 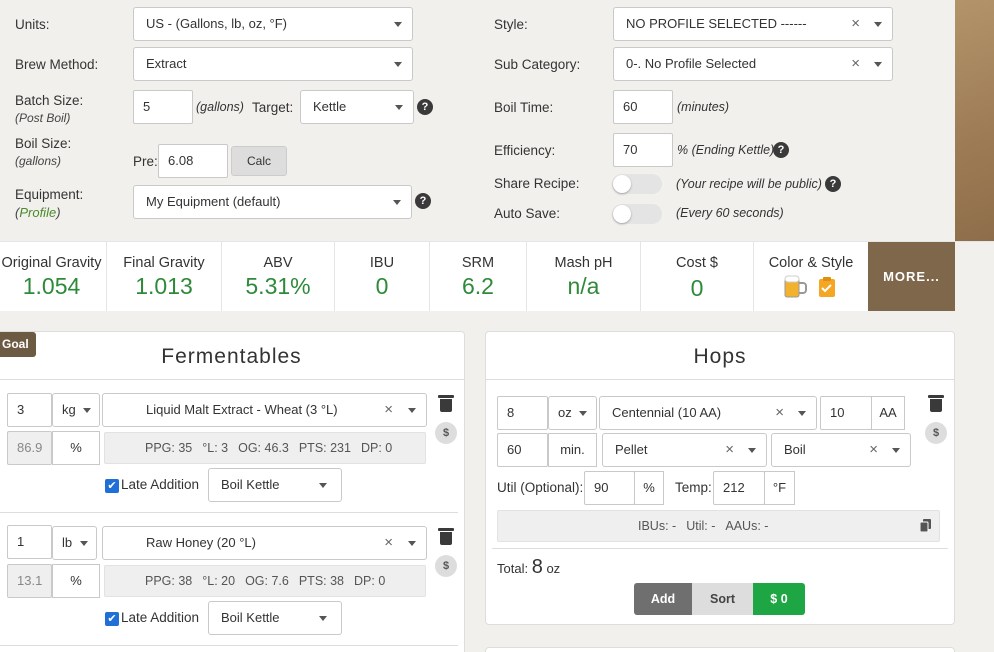 I want to click on hop-cost-button: $ 0, so click(x=779, y=599).